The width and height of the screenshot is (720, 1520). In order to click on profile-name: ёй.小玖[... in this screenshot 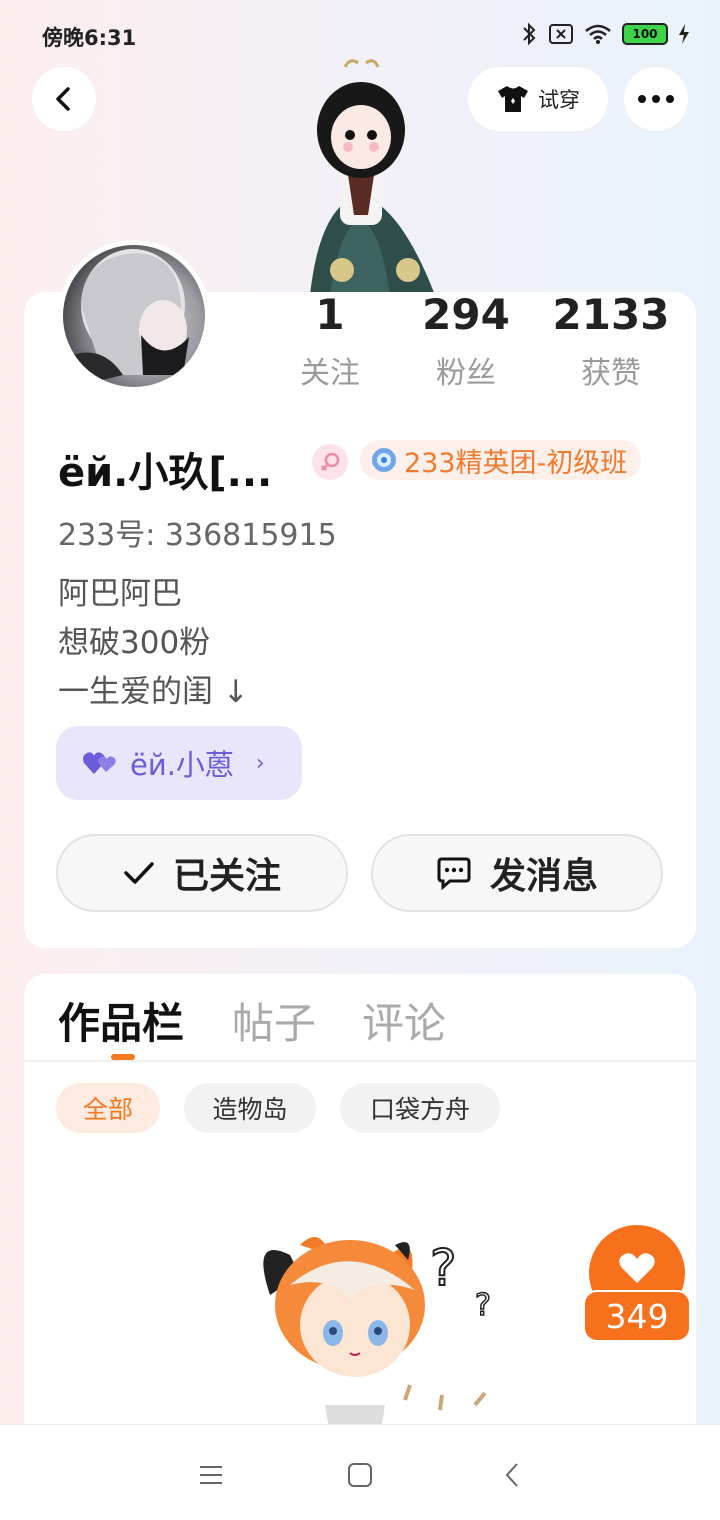, I will do `click(165, 473)`.